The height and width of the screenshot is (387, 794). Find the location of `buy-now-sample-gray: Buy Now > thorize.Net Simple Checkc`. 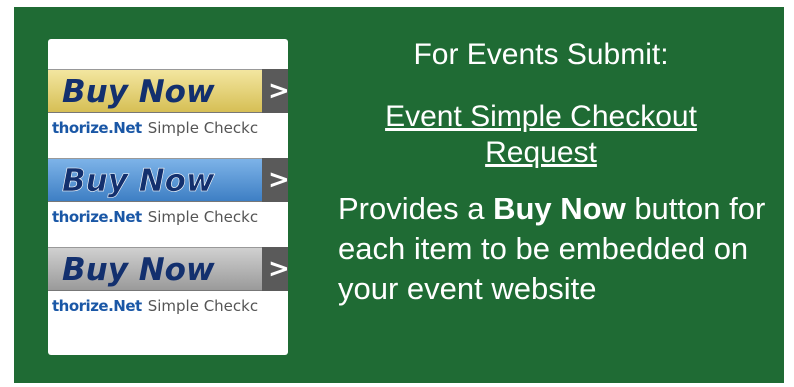

buy-now-sample-gray: Buy Now > thorize.Net Simple Checkc is located at coordinates (168, 287).